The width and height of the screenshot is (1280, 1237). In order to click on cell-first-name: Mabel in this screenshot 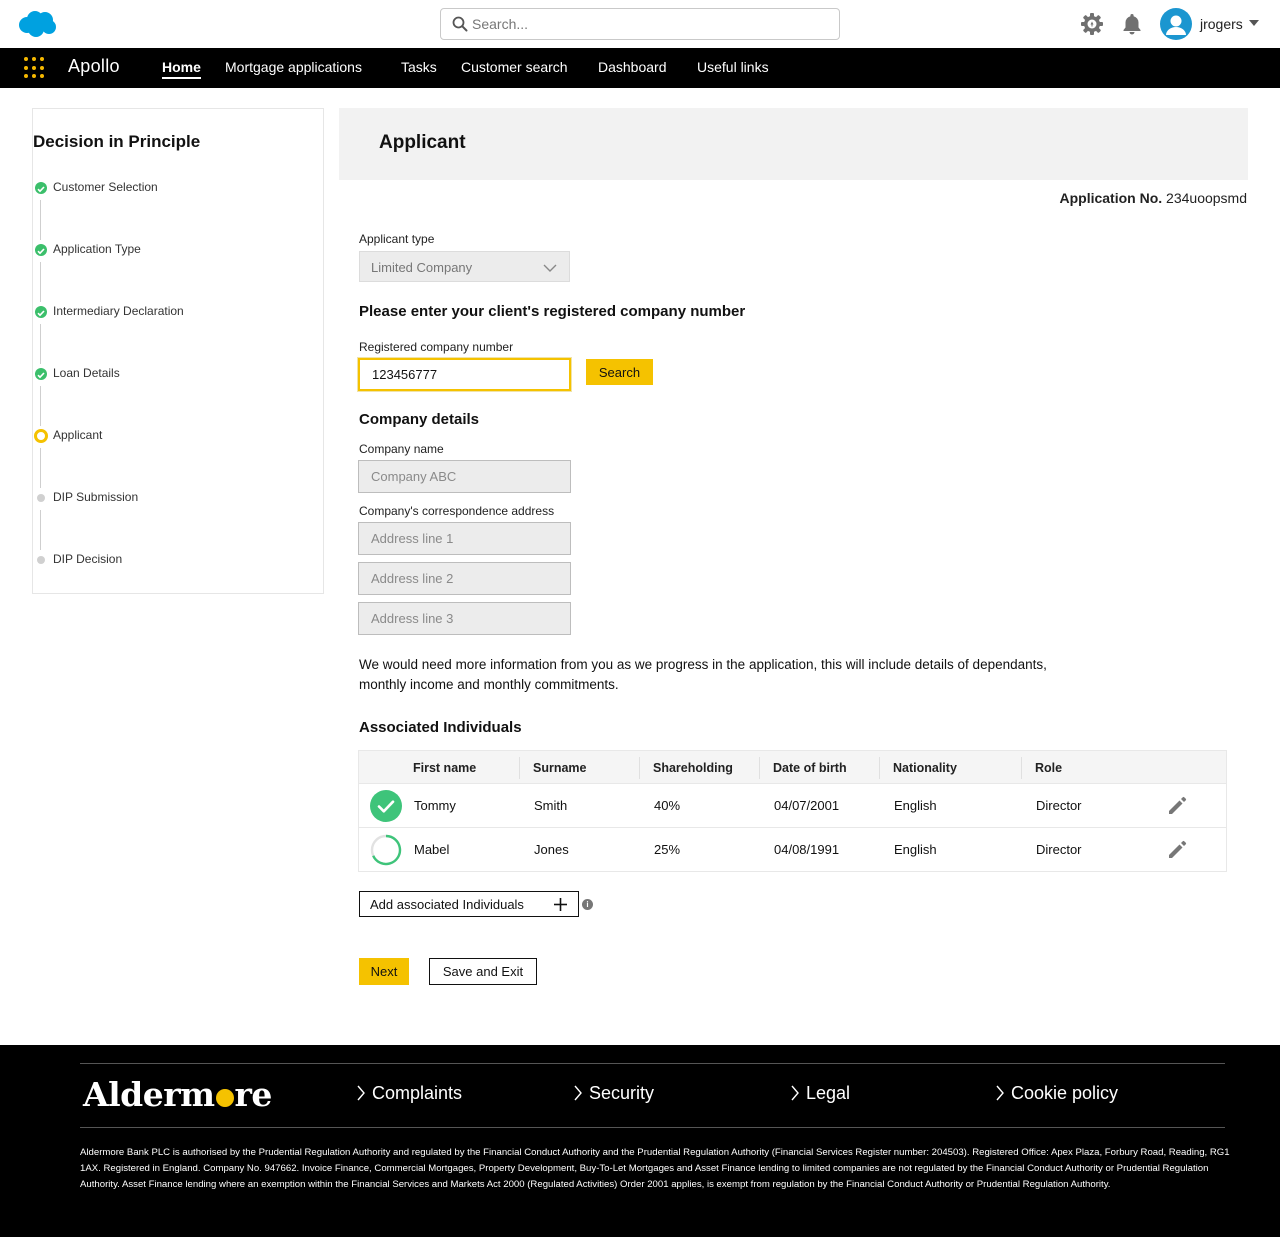, I will do `click(432, 849)`.